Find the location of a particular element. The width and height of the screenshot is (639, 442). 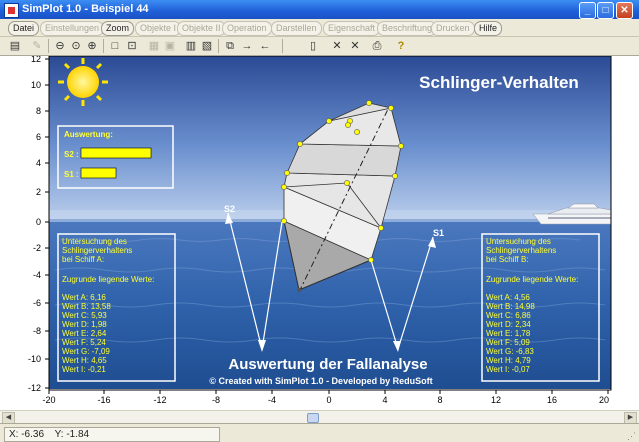

x-tick-label: 12 is located at coordinates (496, 400).